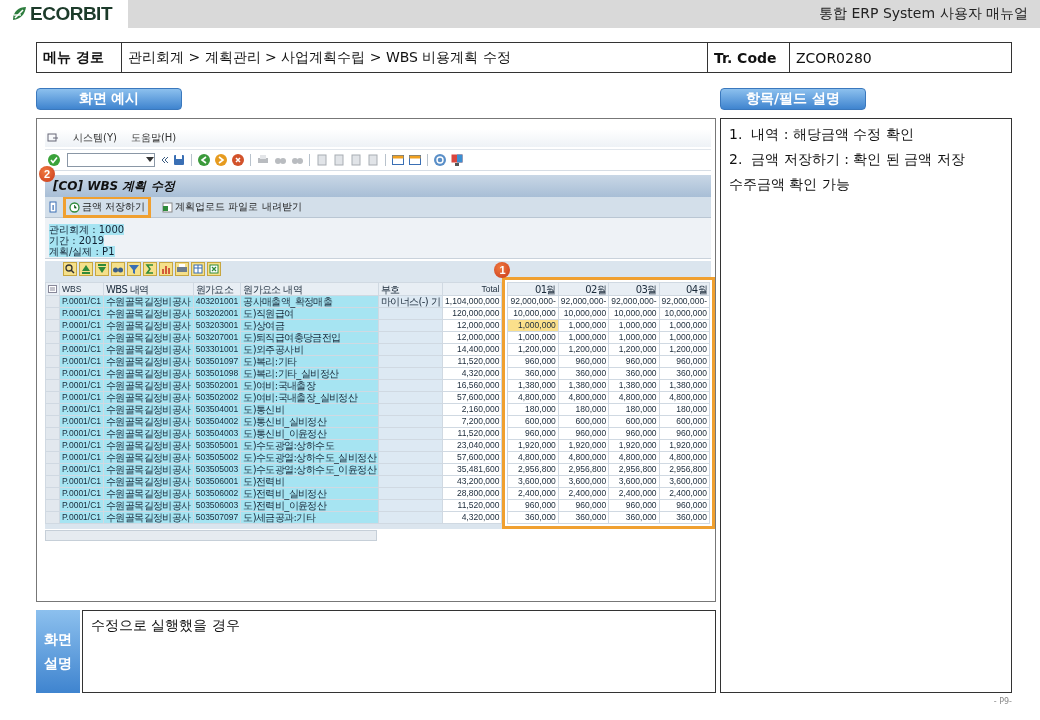  Describe the element at coordinates (211, 535) in the screenshot. I see `scroll-bar` at that location.